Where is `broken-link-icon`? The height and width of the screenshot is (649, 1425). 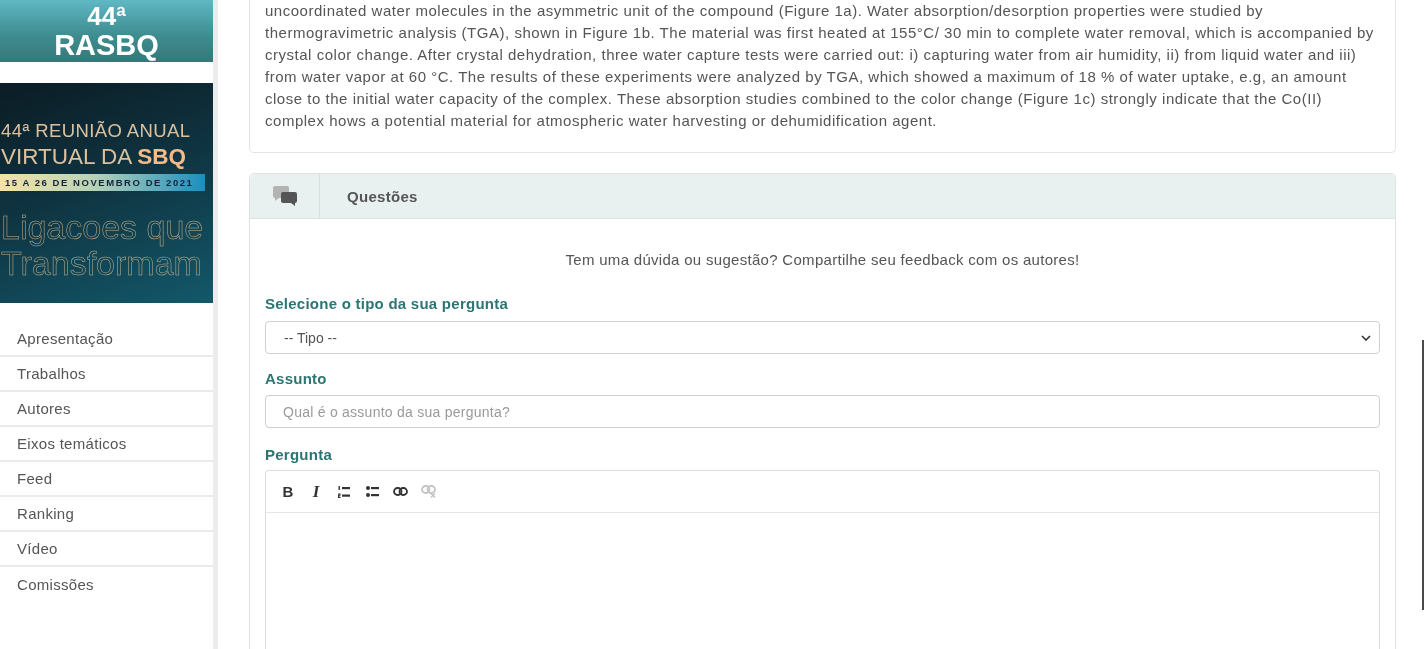
broken-link-icon is located at coordinates (428, 491).